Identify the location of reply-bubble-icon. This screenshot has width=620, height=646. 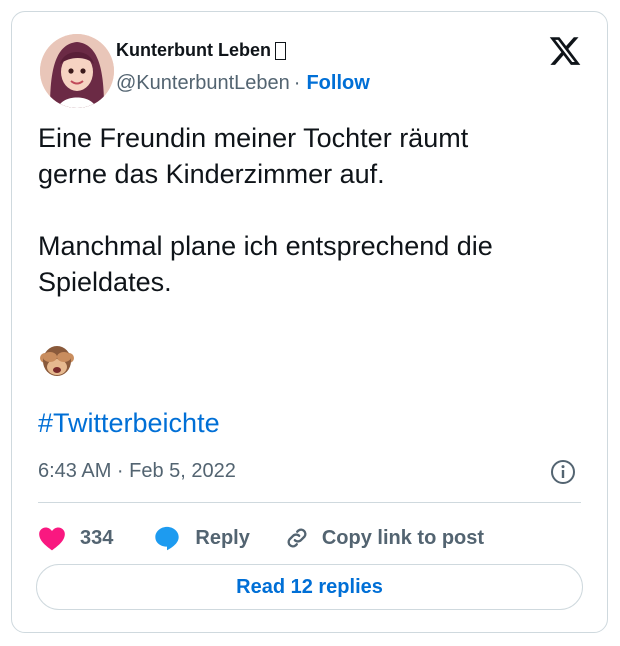
(167, 538).